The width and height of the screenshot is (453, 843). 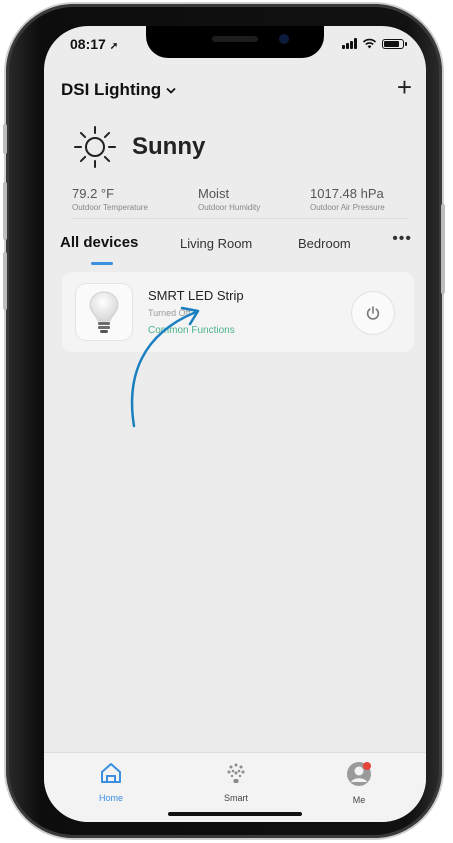 What do you see at coordinates (5, 211) in the screenshot?
I see `volume-up-button` at bounding box center [5, 211].